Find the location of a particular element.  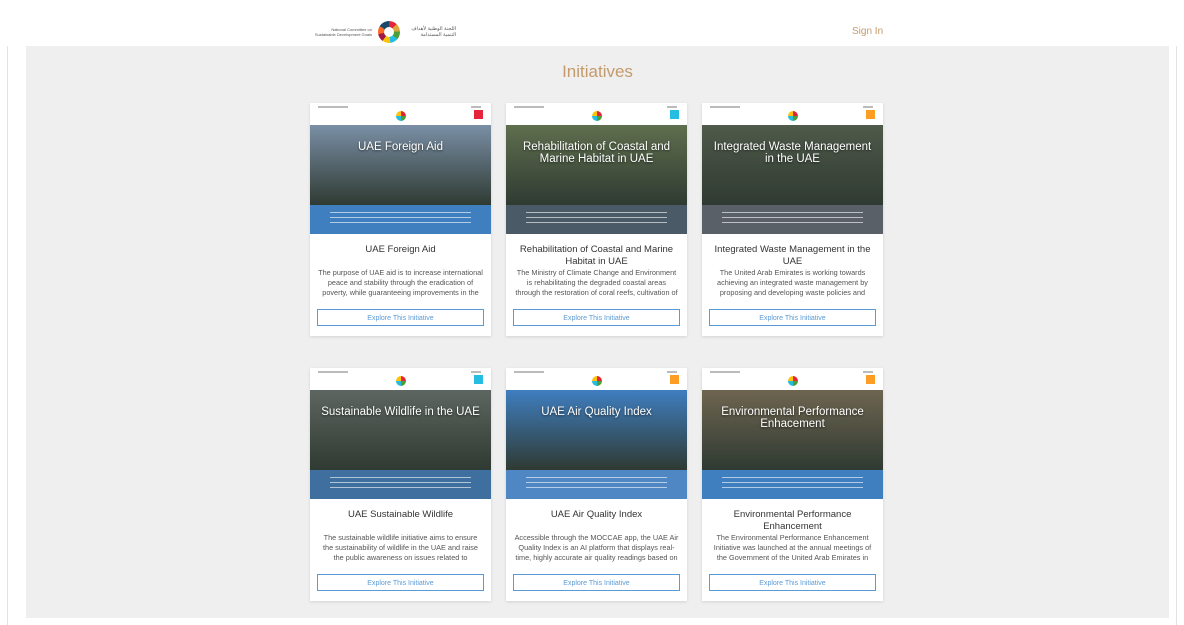

thumbnail-title: UAE Foreign Aid is located at coordinates (400, 147).